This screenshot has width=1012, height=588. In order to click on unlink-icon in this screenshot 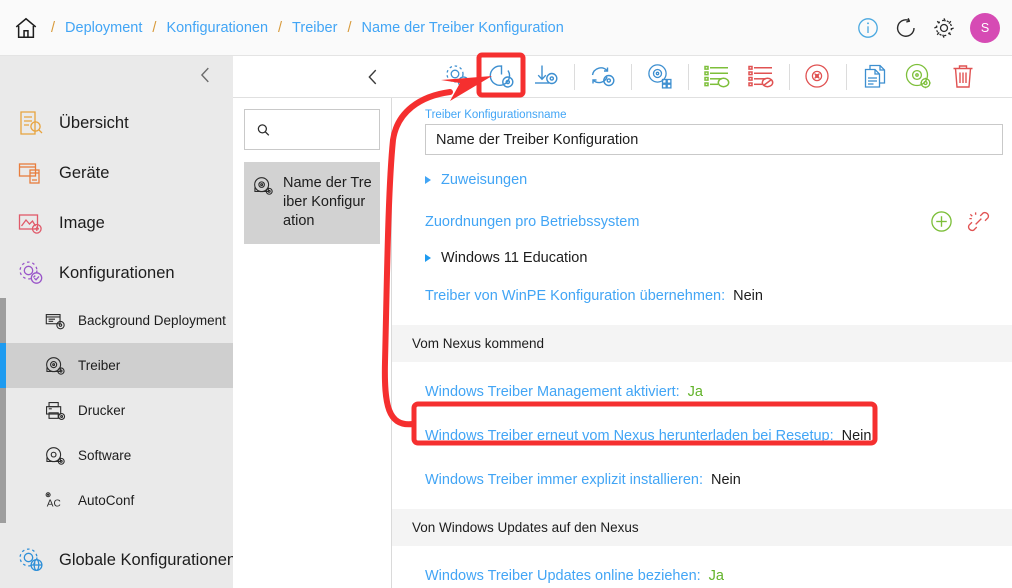, I will do `click(978, 221)`.